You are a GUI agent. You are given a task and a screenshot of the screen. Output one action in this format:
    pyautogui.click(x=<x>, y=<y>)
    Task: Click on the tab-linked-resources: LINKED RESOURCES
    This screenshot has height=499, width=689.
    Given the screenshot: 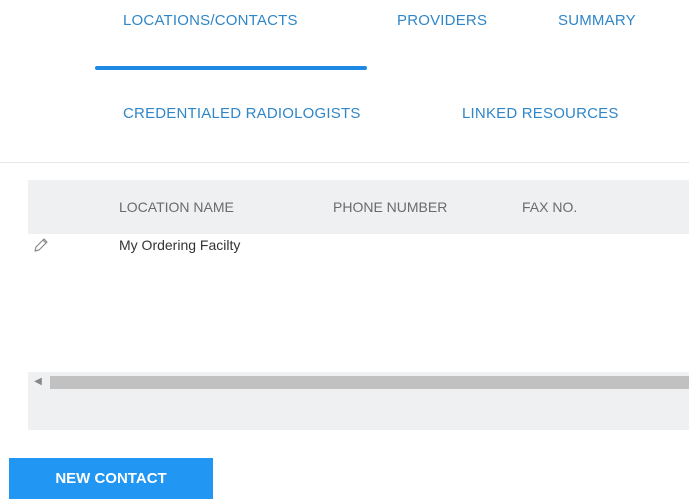 What is the action you would take?
    pyautogui.click(x=540, y=113)
    